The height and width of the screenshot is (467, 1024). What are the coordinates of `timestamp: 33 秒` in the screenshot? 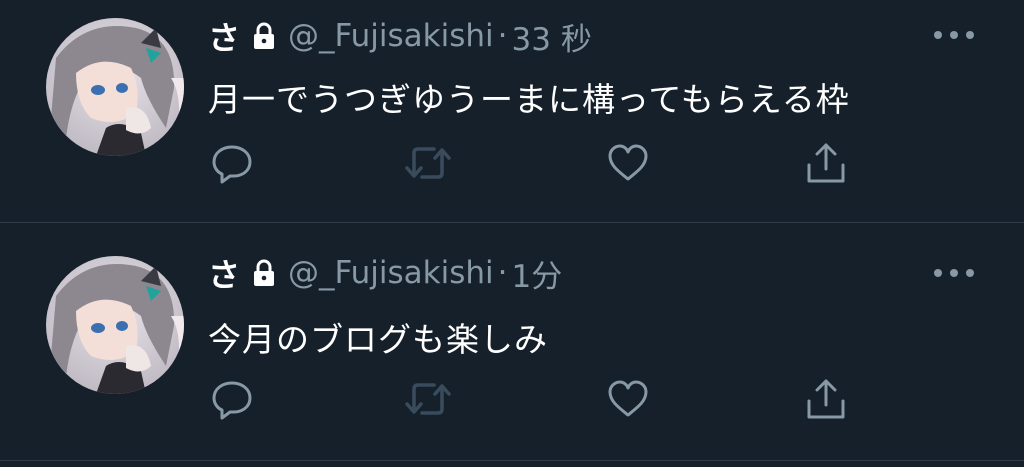 It's located at (552, 36).